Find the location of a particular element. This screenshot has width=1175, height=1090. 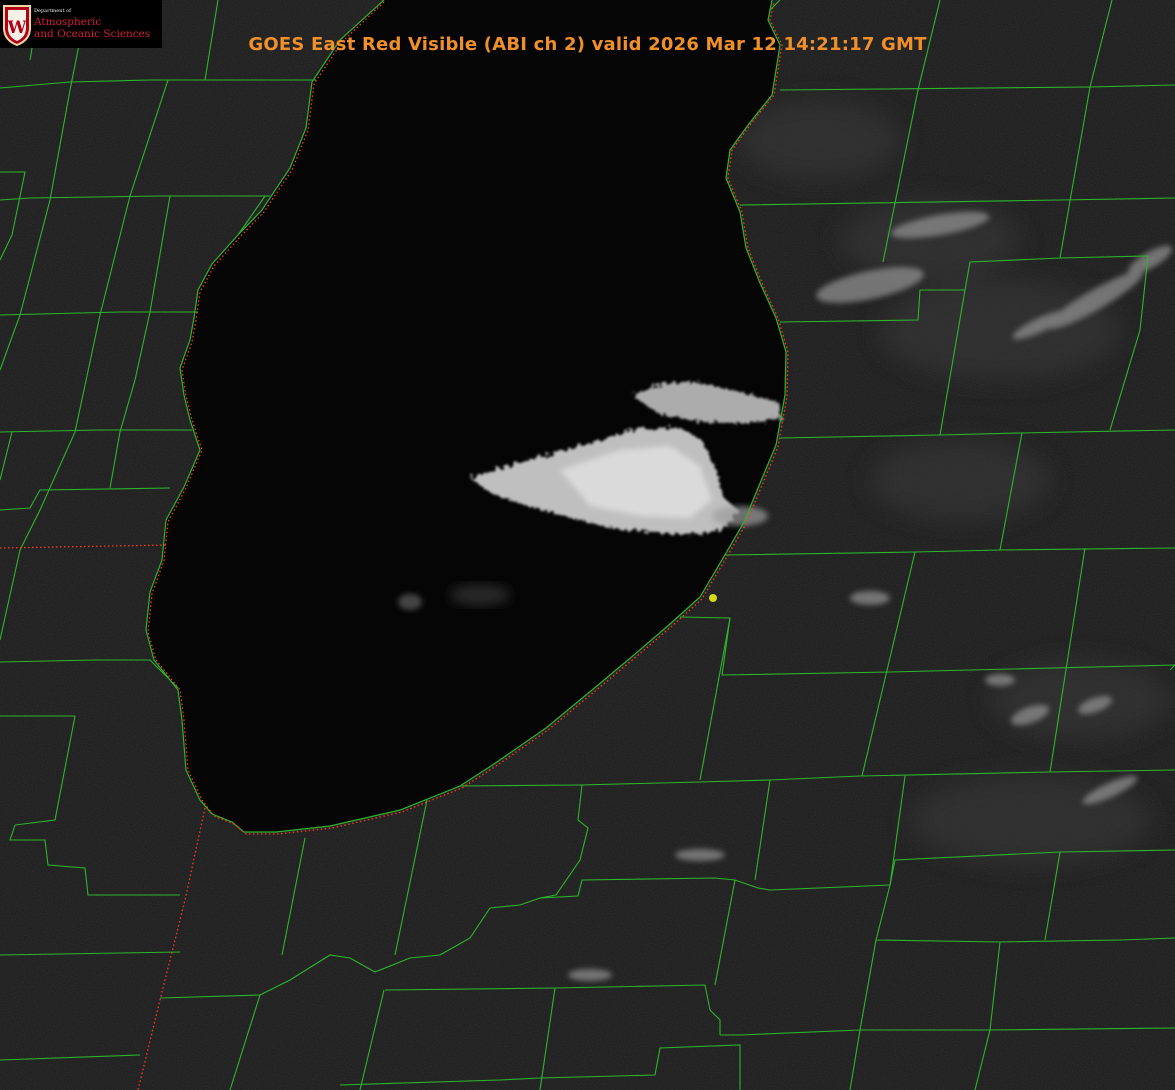

logo-line-1: Atmospheric is located at coordinates (68, 21).